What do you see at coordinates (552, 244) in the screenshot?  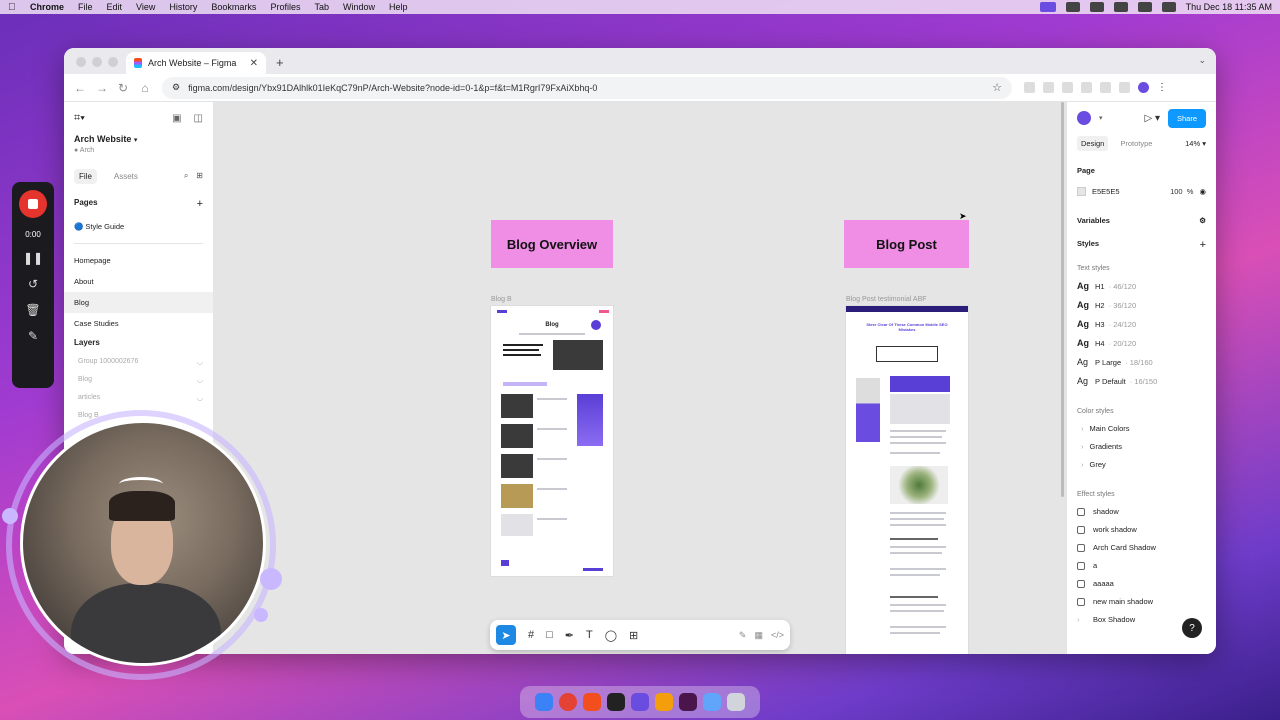 I see `section-title-blog-overview: Blog Overview` at bounding box center [552, 244].